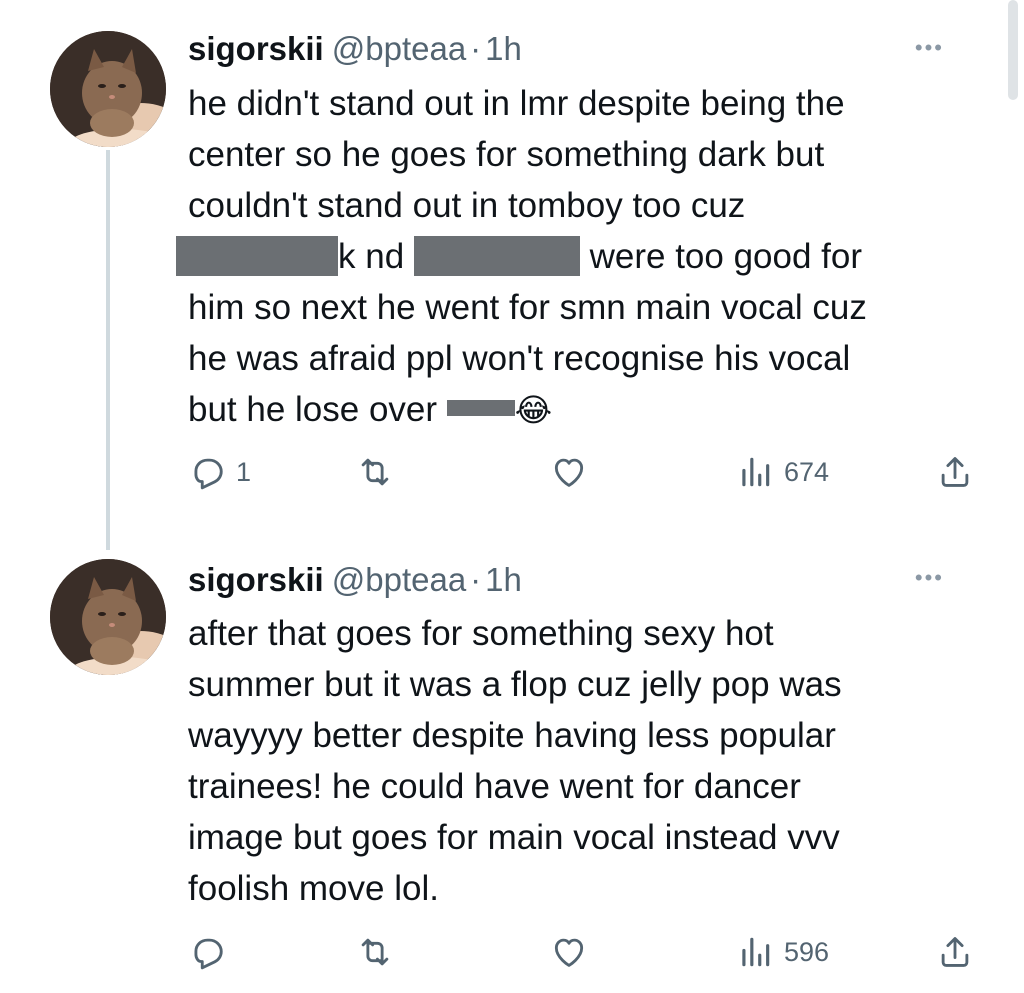 Image resolution: width=1024 pixels, height=993 pixels. Describe the element at coordinates (376, 256) in the screenshot. I see `text-fragment: k nd` at that location.